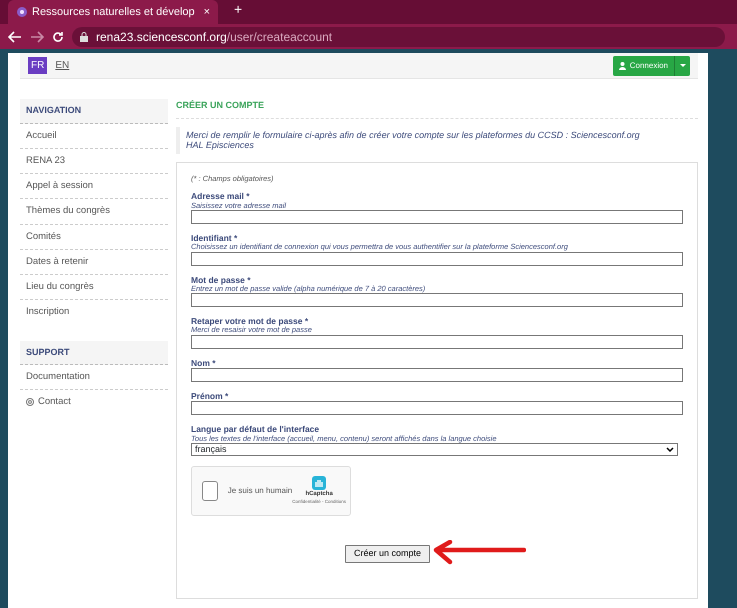 The height and width of the screenshot is (608, 737). What do you see at coordinates (94, 211) in the screenshot?
I see `sidebar-link: Thèmes du congrès` at bounding box center [94, 211].